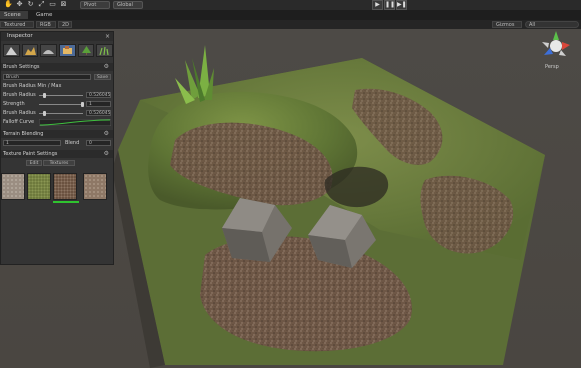 The height and width of the screenshot is (368, 581). I want to click on gizmo-label: Persp, so click(552, 67).